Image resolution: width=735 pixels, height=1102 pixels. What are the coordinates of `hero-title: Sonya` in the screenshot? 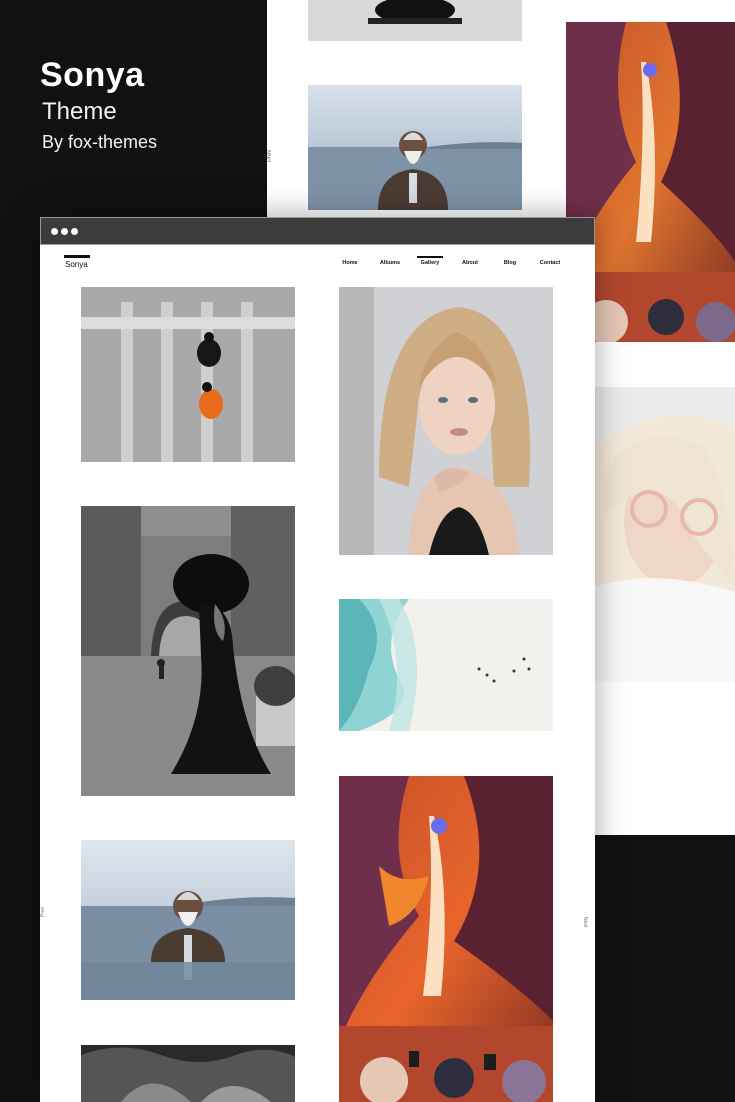 It's located at (92, 75).